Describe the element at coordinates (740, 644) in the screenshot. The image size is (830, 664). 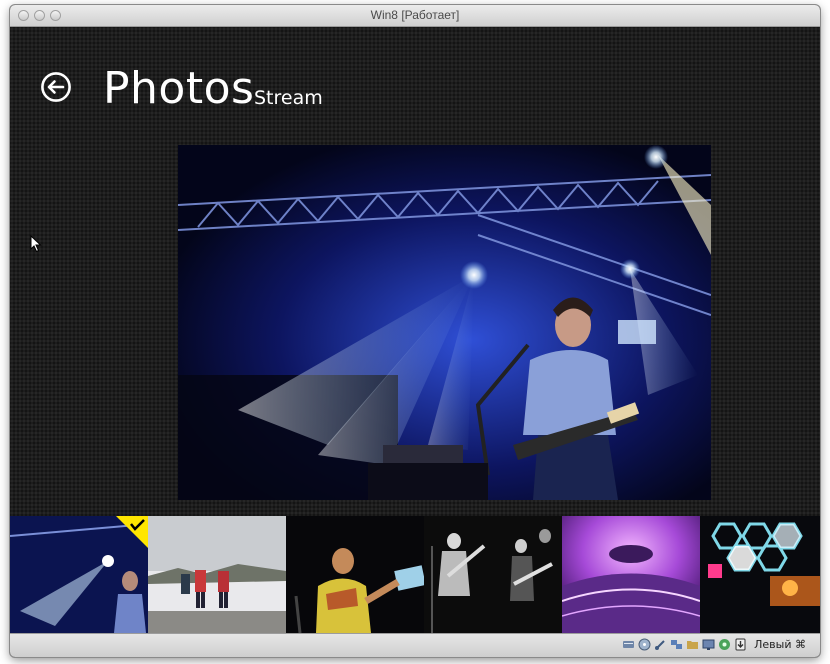
I see `mouse-integration-icon` at that location.